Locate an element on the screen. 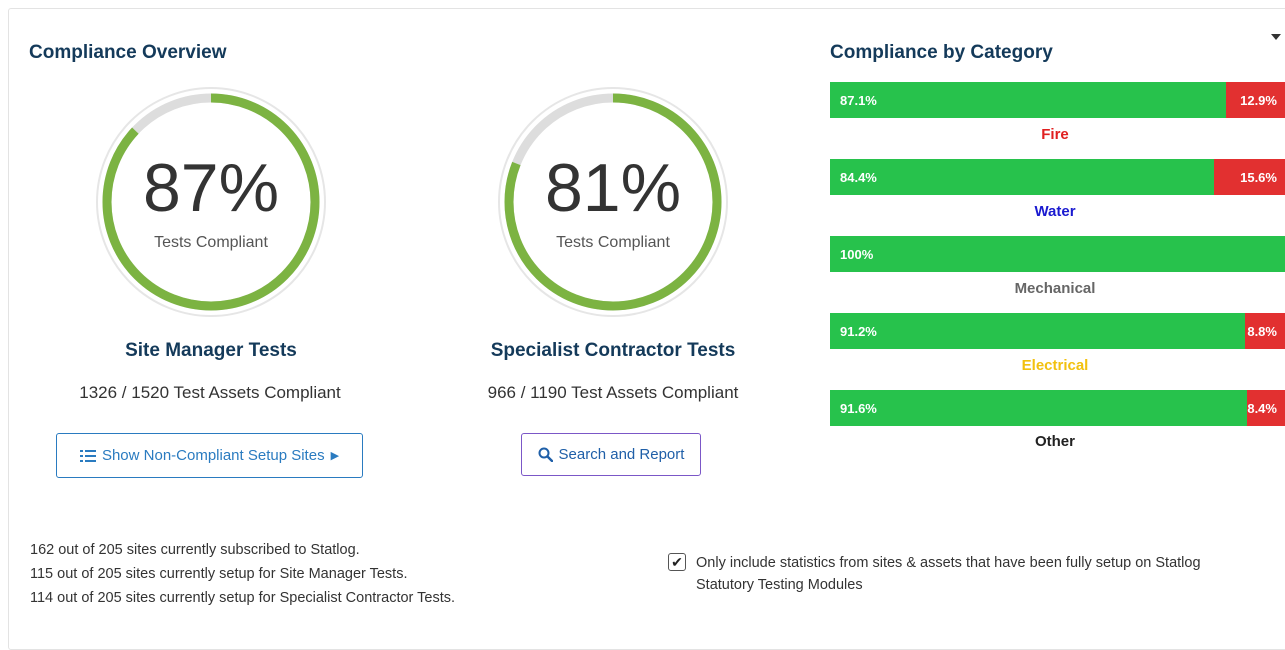  caret-right-icon: ▶ is located at coordinates (335, 456).